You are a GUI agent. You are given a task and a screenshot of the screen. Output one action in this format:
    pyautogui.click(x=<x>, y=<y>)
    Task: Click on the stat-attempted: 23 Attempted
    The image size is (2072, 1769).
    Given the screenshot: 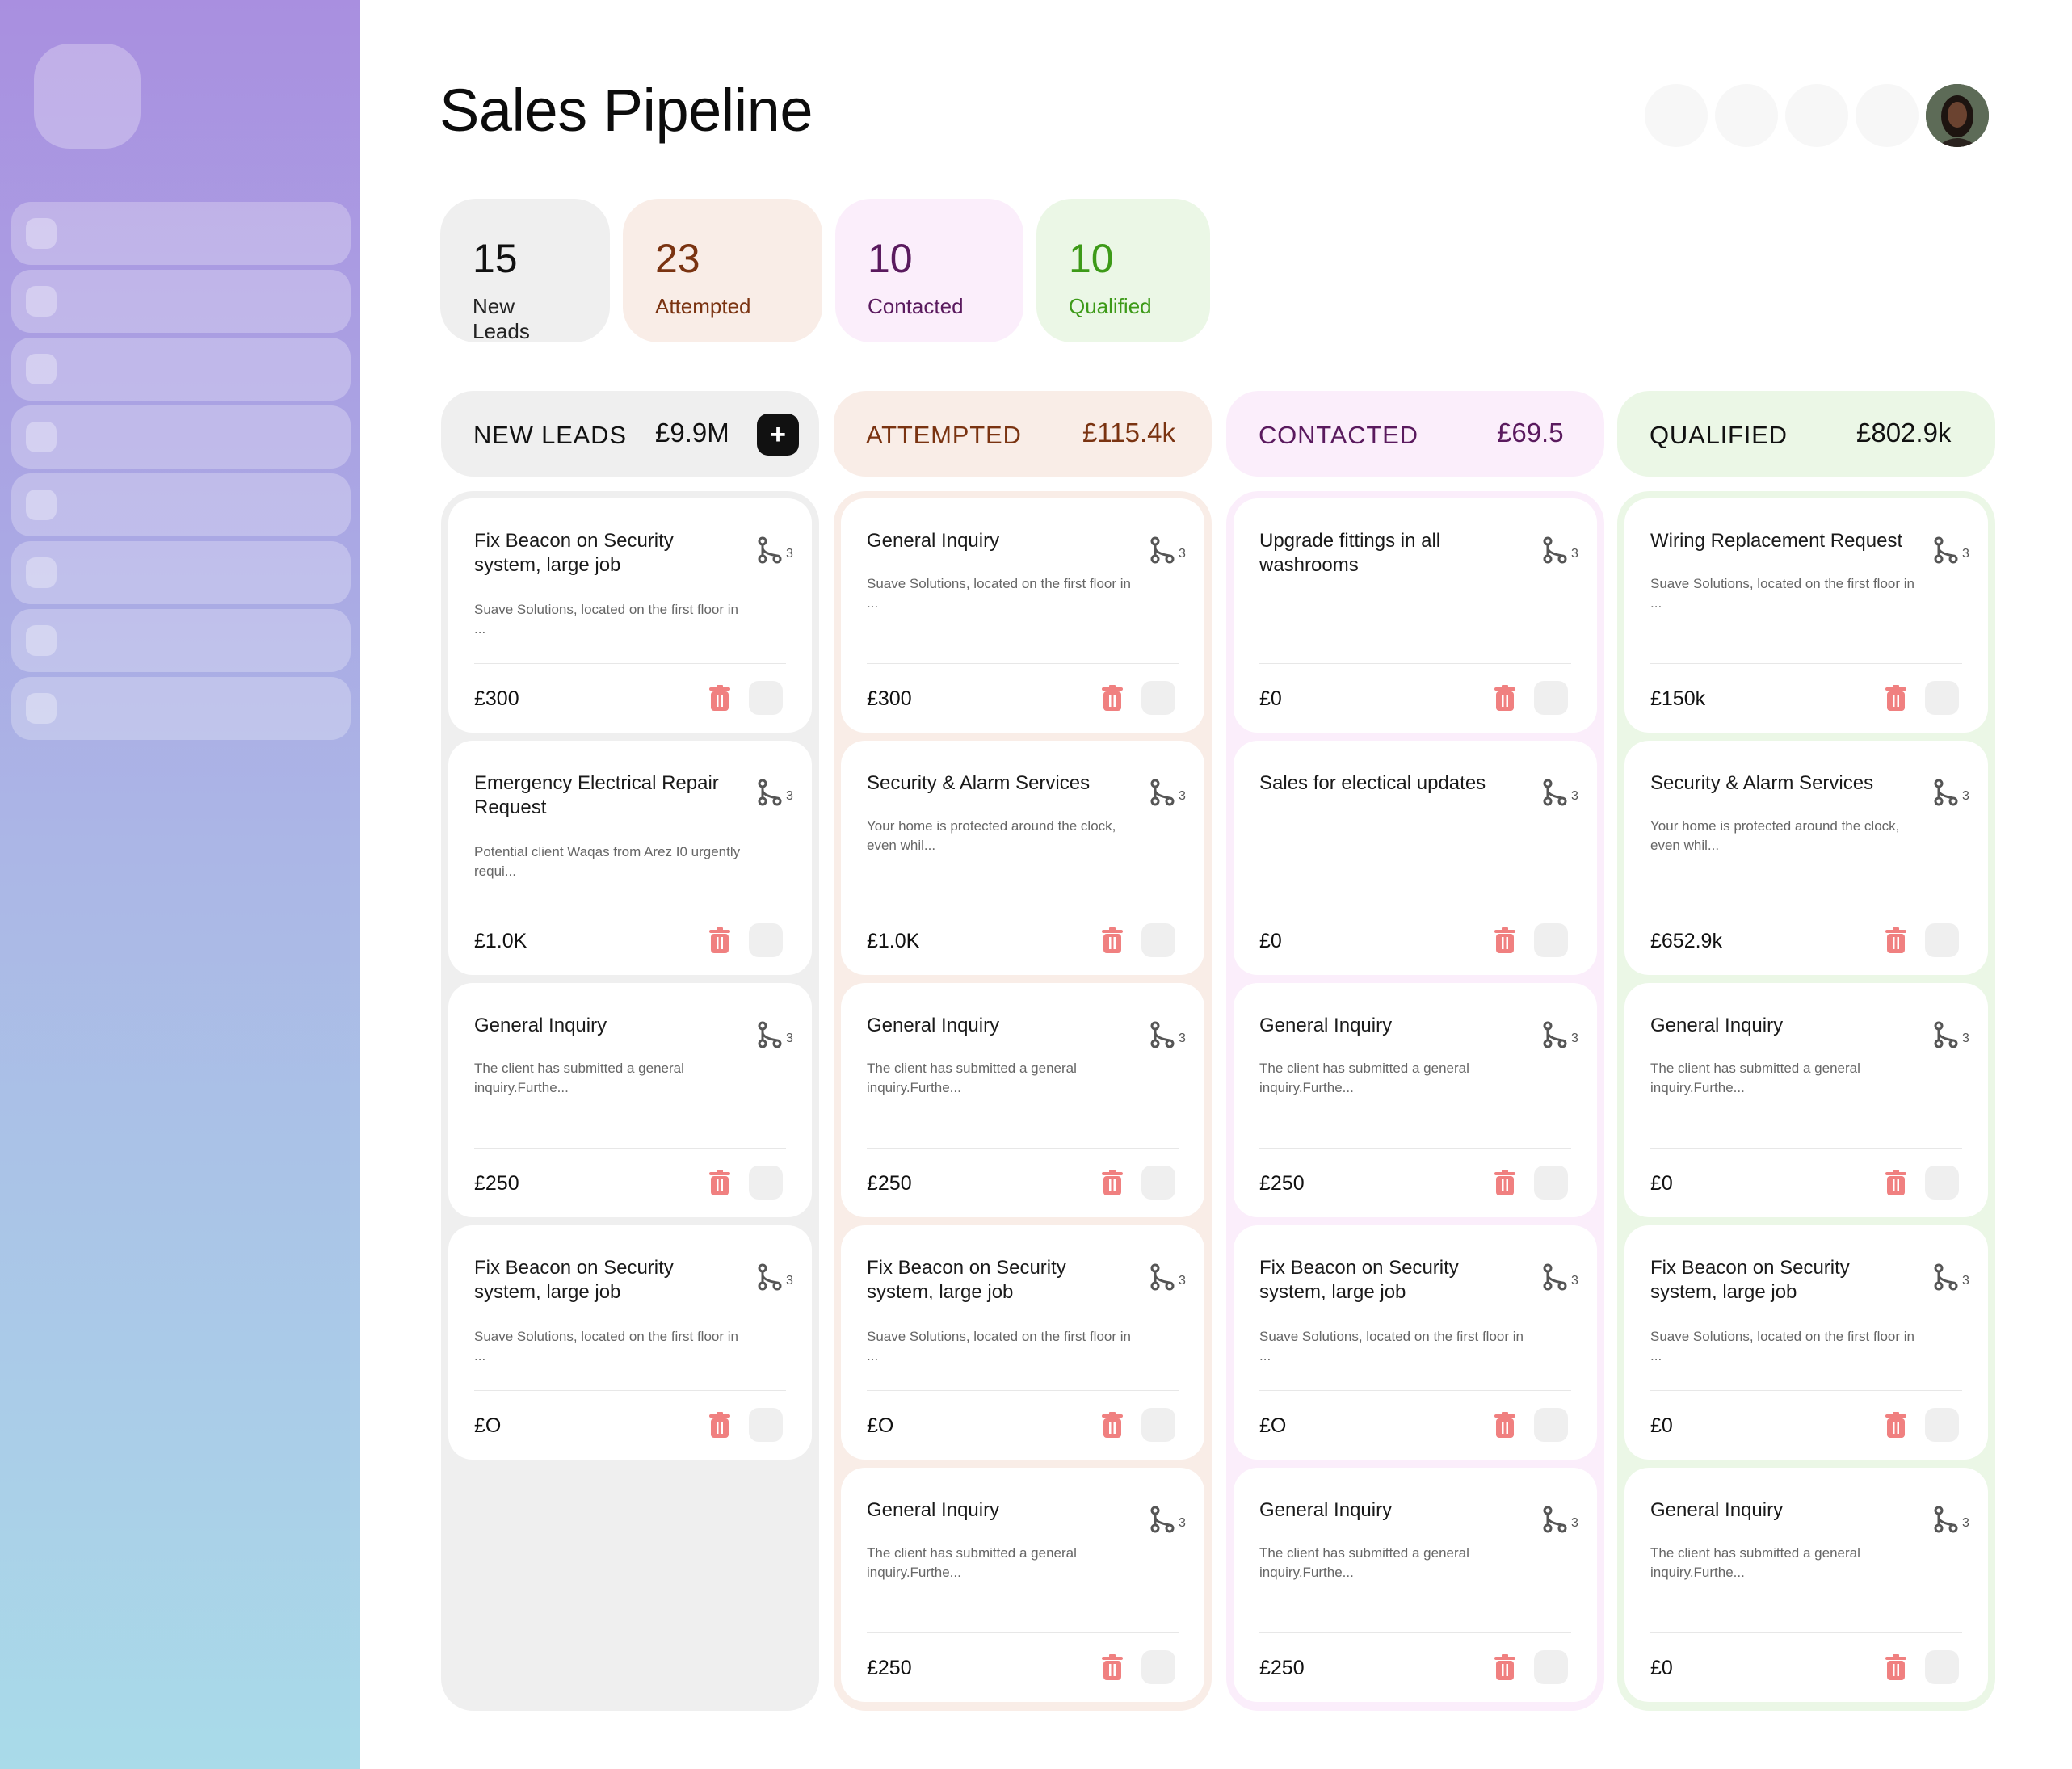 What is the action you would take?
    pyautogui.click(x=722, y=270)
    